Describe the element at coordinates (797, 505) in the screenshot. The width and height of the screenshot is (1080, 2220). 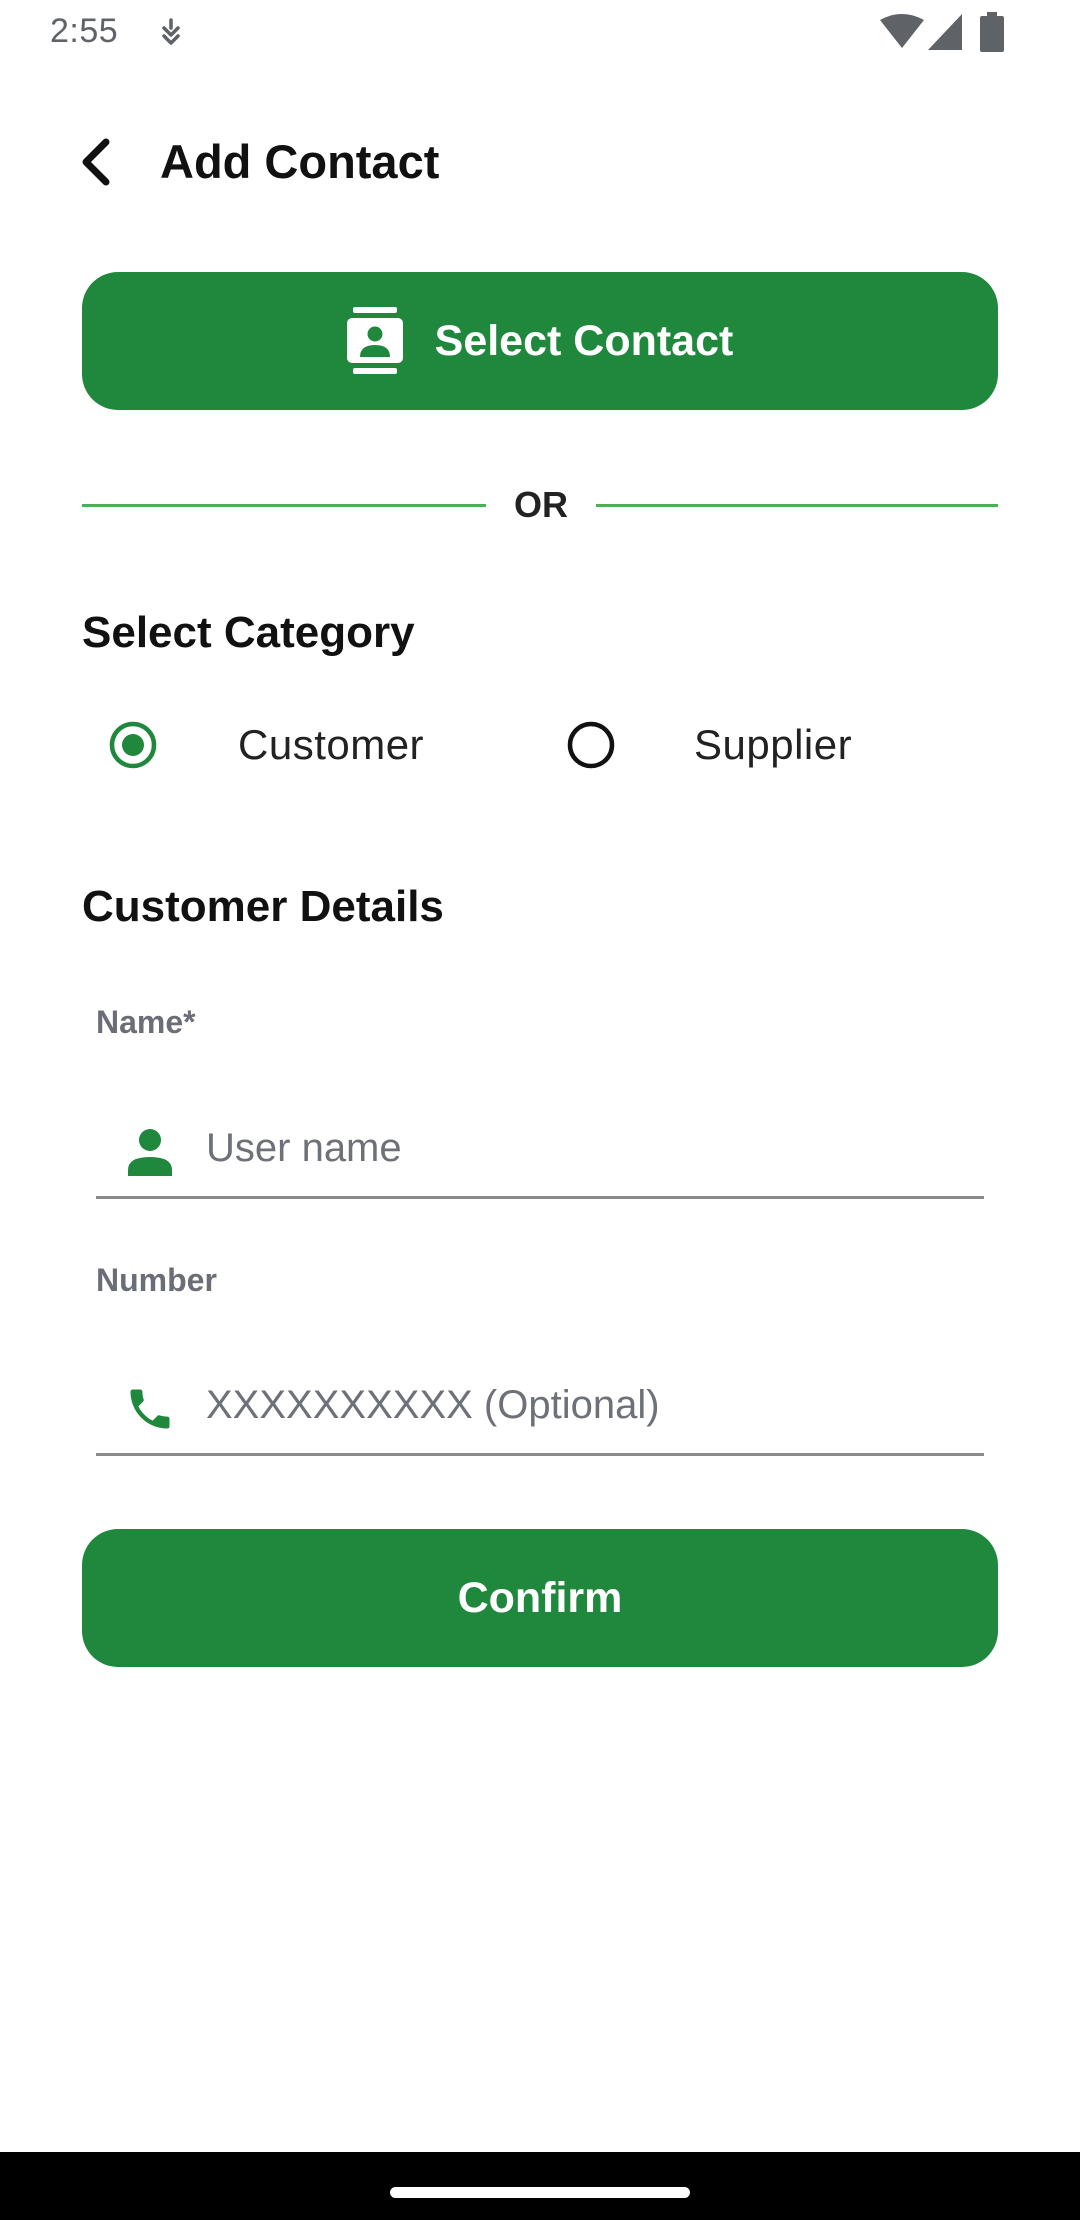
I see `divider-line-right` at that location.